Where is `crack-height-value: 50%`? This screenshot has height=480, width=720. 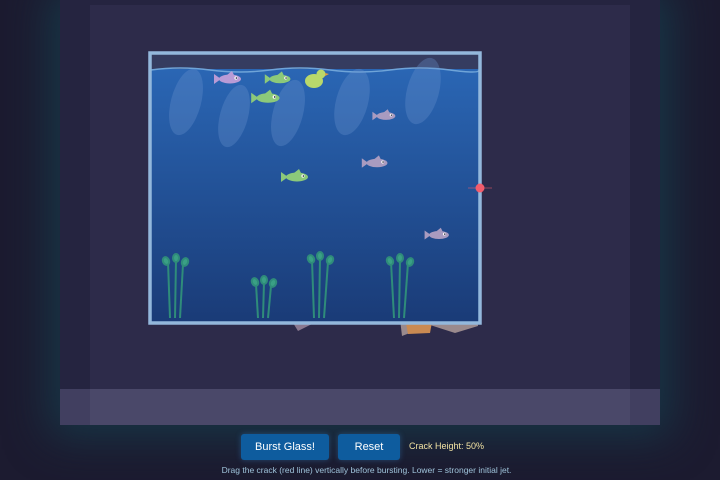 crack-height-value: 50% is located at coordinates (475, 446).